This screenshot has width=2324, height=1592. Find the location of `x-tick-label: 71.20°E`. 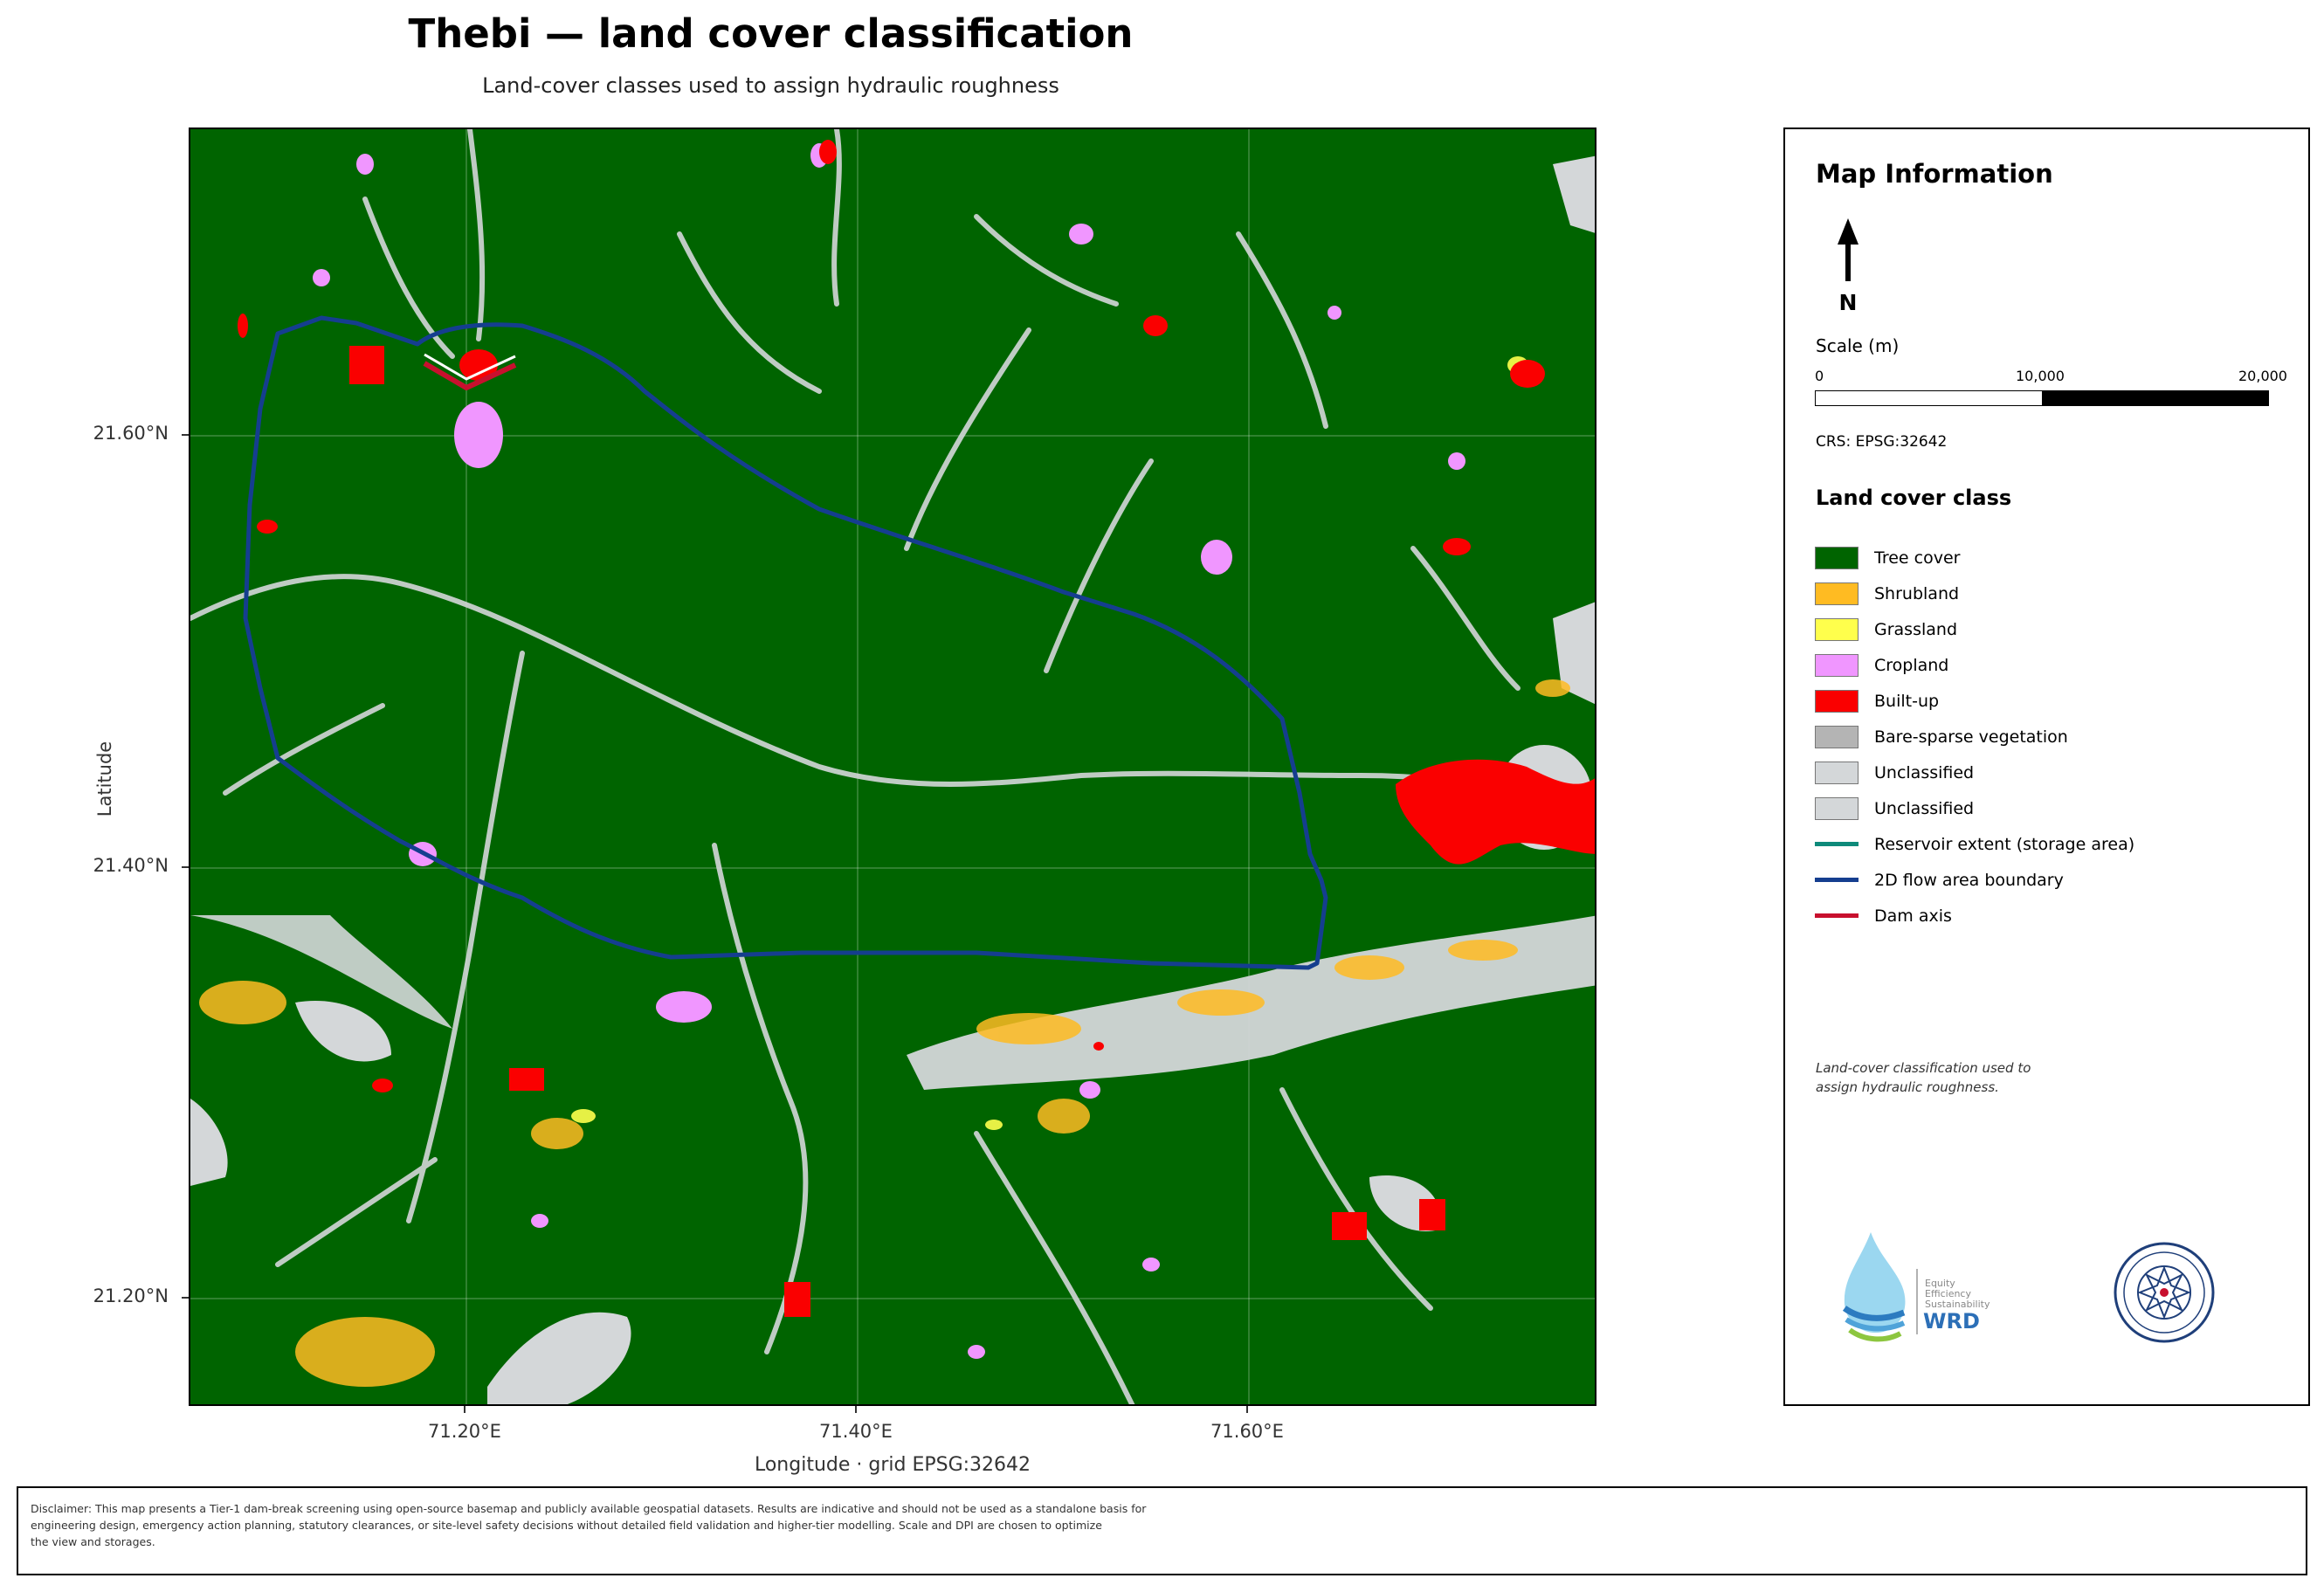

x-tick-label: 71.20°E is located at coordinates (465, 1432).